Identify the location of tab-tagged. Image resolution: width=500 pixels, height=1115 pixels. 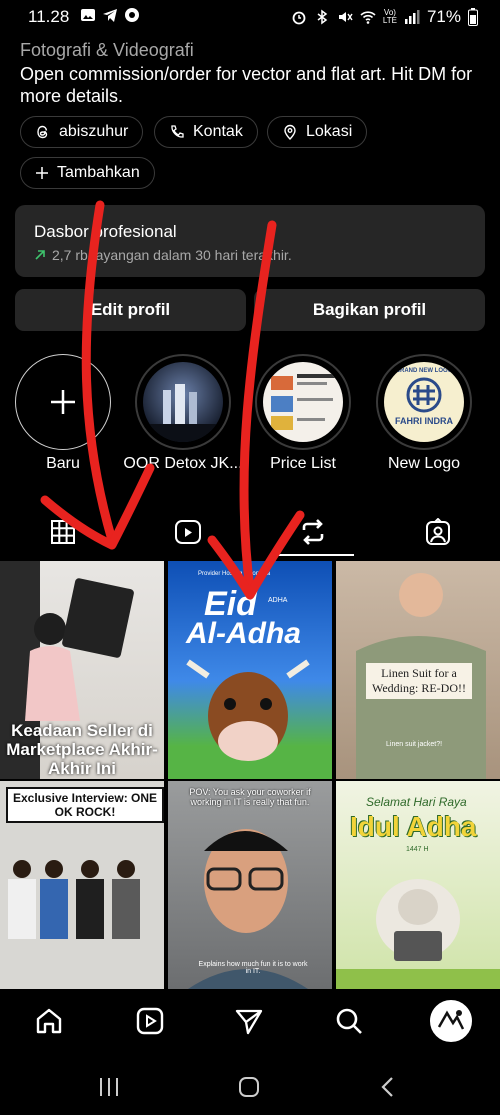
(437, 532).